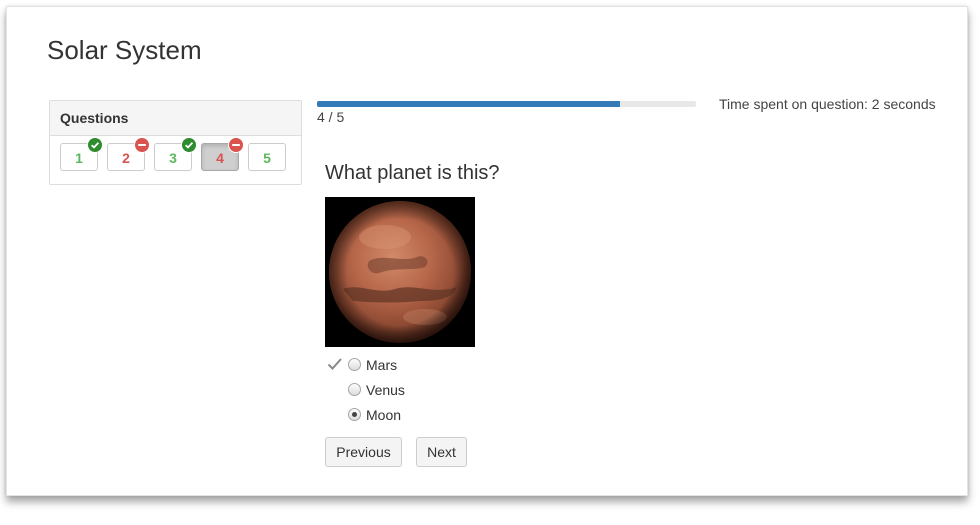 This screenshot has width=980, height=525. Describe the element at coordinates (400, 272) in the screenshot. I see `planet-image` at that location.